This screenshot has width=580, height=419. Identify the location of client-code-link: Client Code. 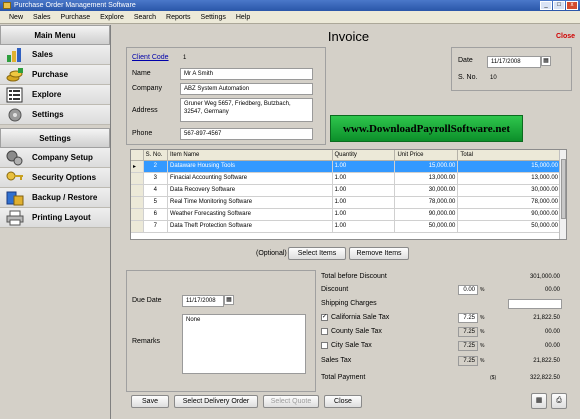
(150, 57).